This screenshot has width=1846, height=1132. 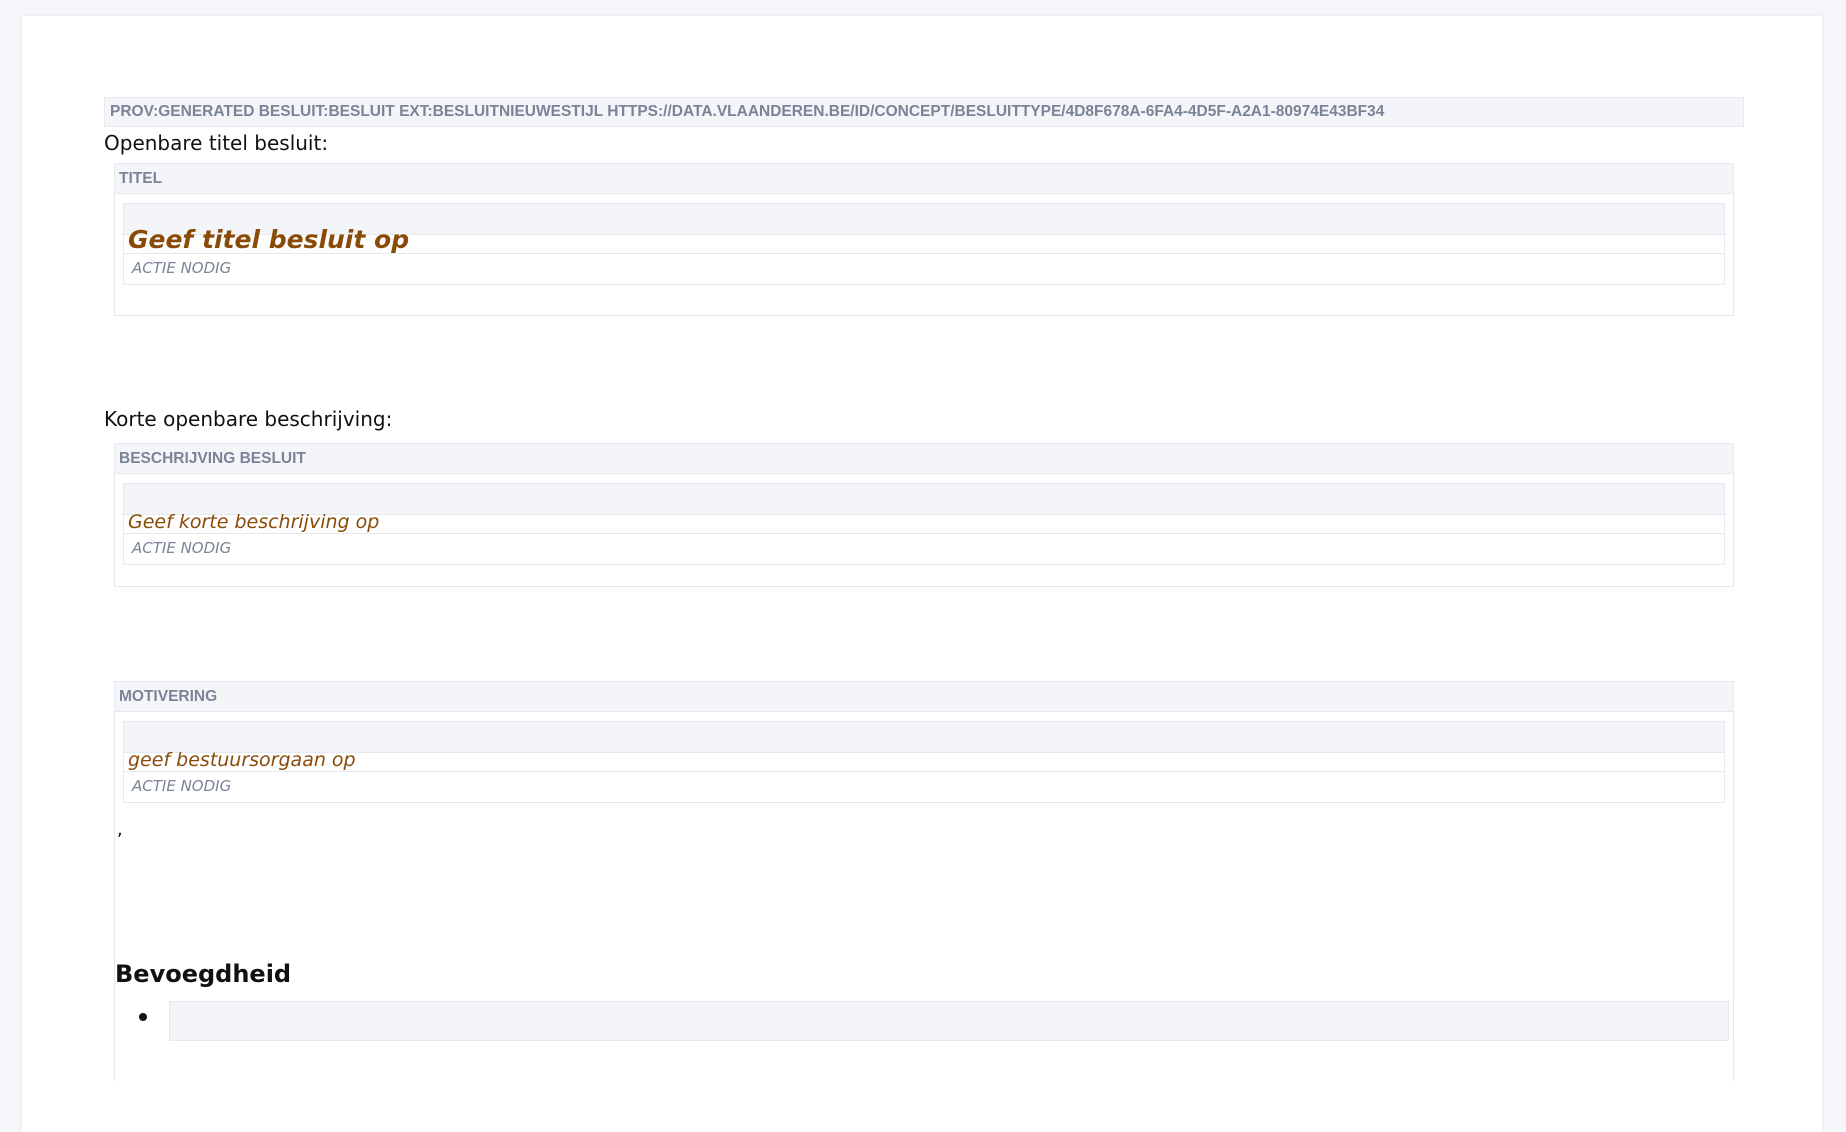 I want to click on titel-status-label: ACTIE NODIG, so click(x=182, y=268).